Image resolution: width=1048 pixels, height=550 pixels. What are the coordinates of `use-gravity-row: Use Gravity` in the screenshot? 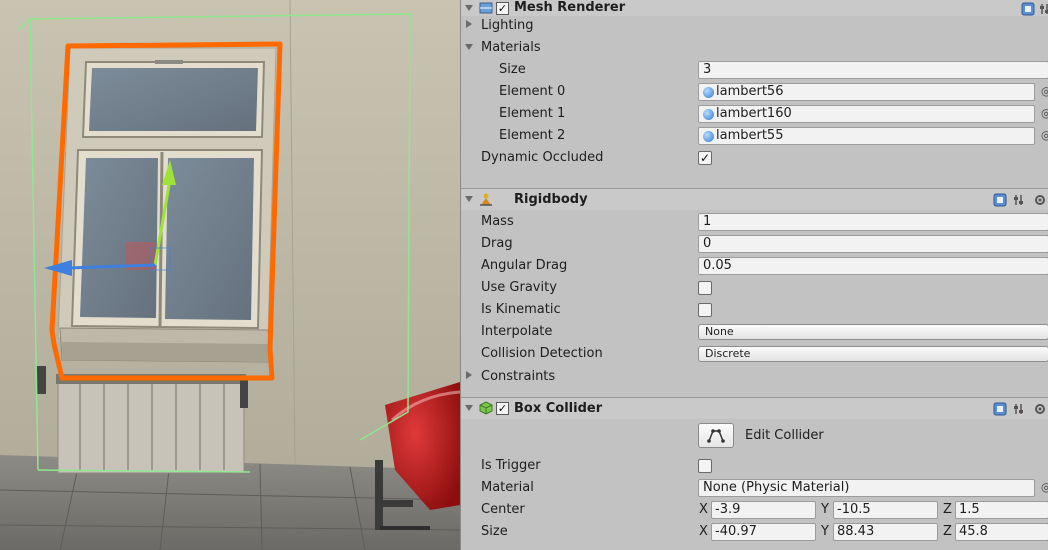 It's located at (754, 288).